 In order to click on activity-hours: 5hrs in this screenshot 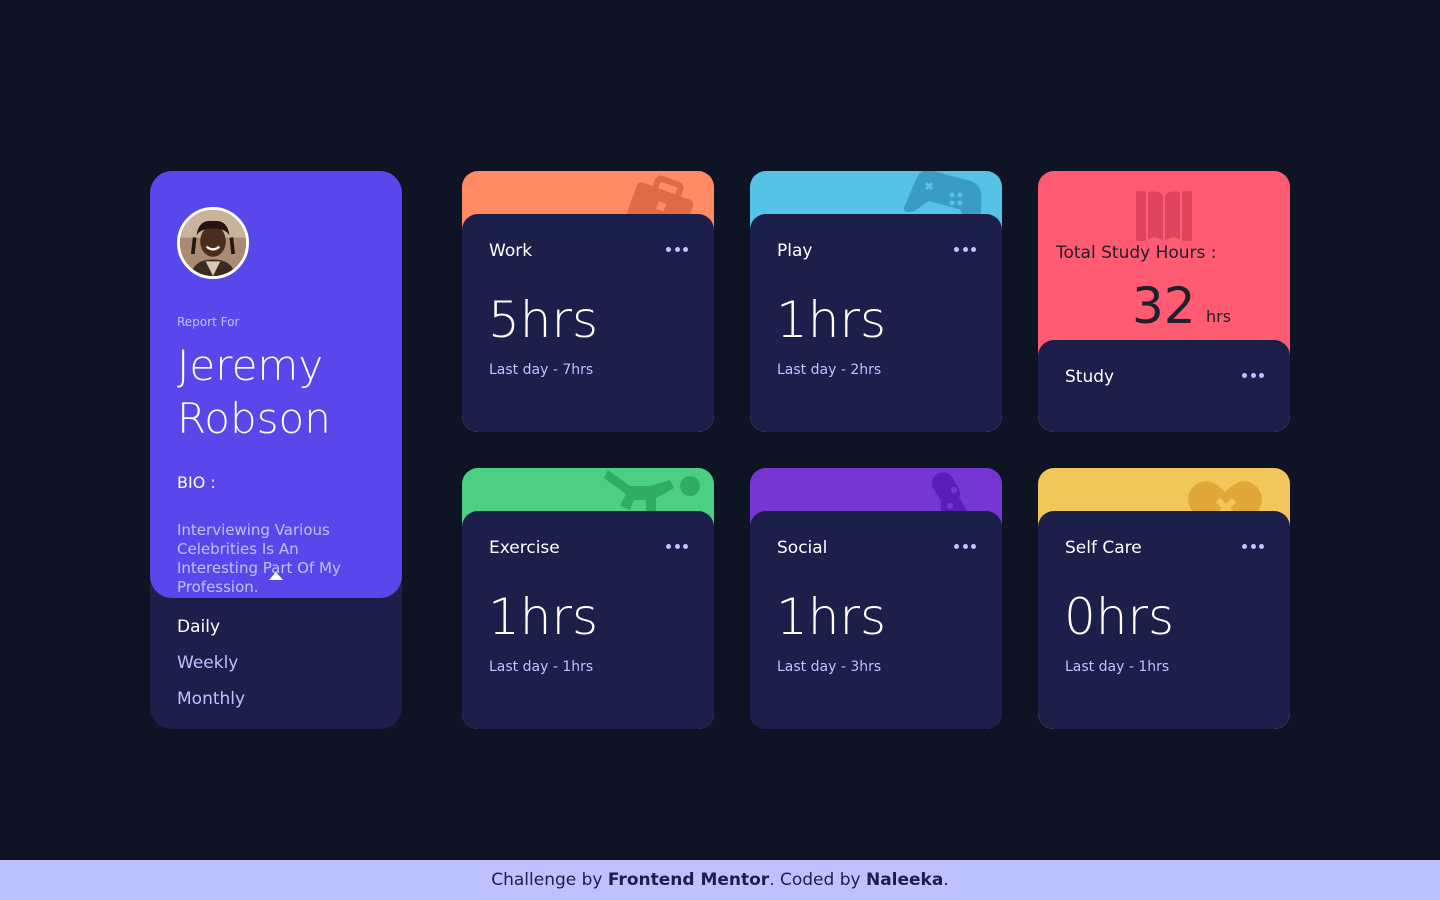, I will do `click(543, 320)`.